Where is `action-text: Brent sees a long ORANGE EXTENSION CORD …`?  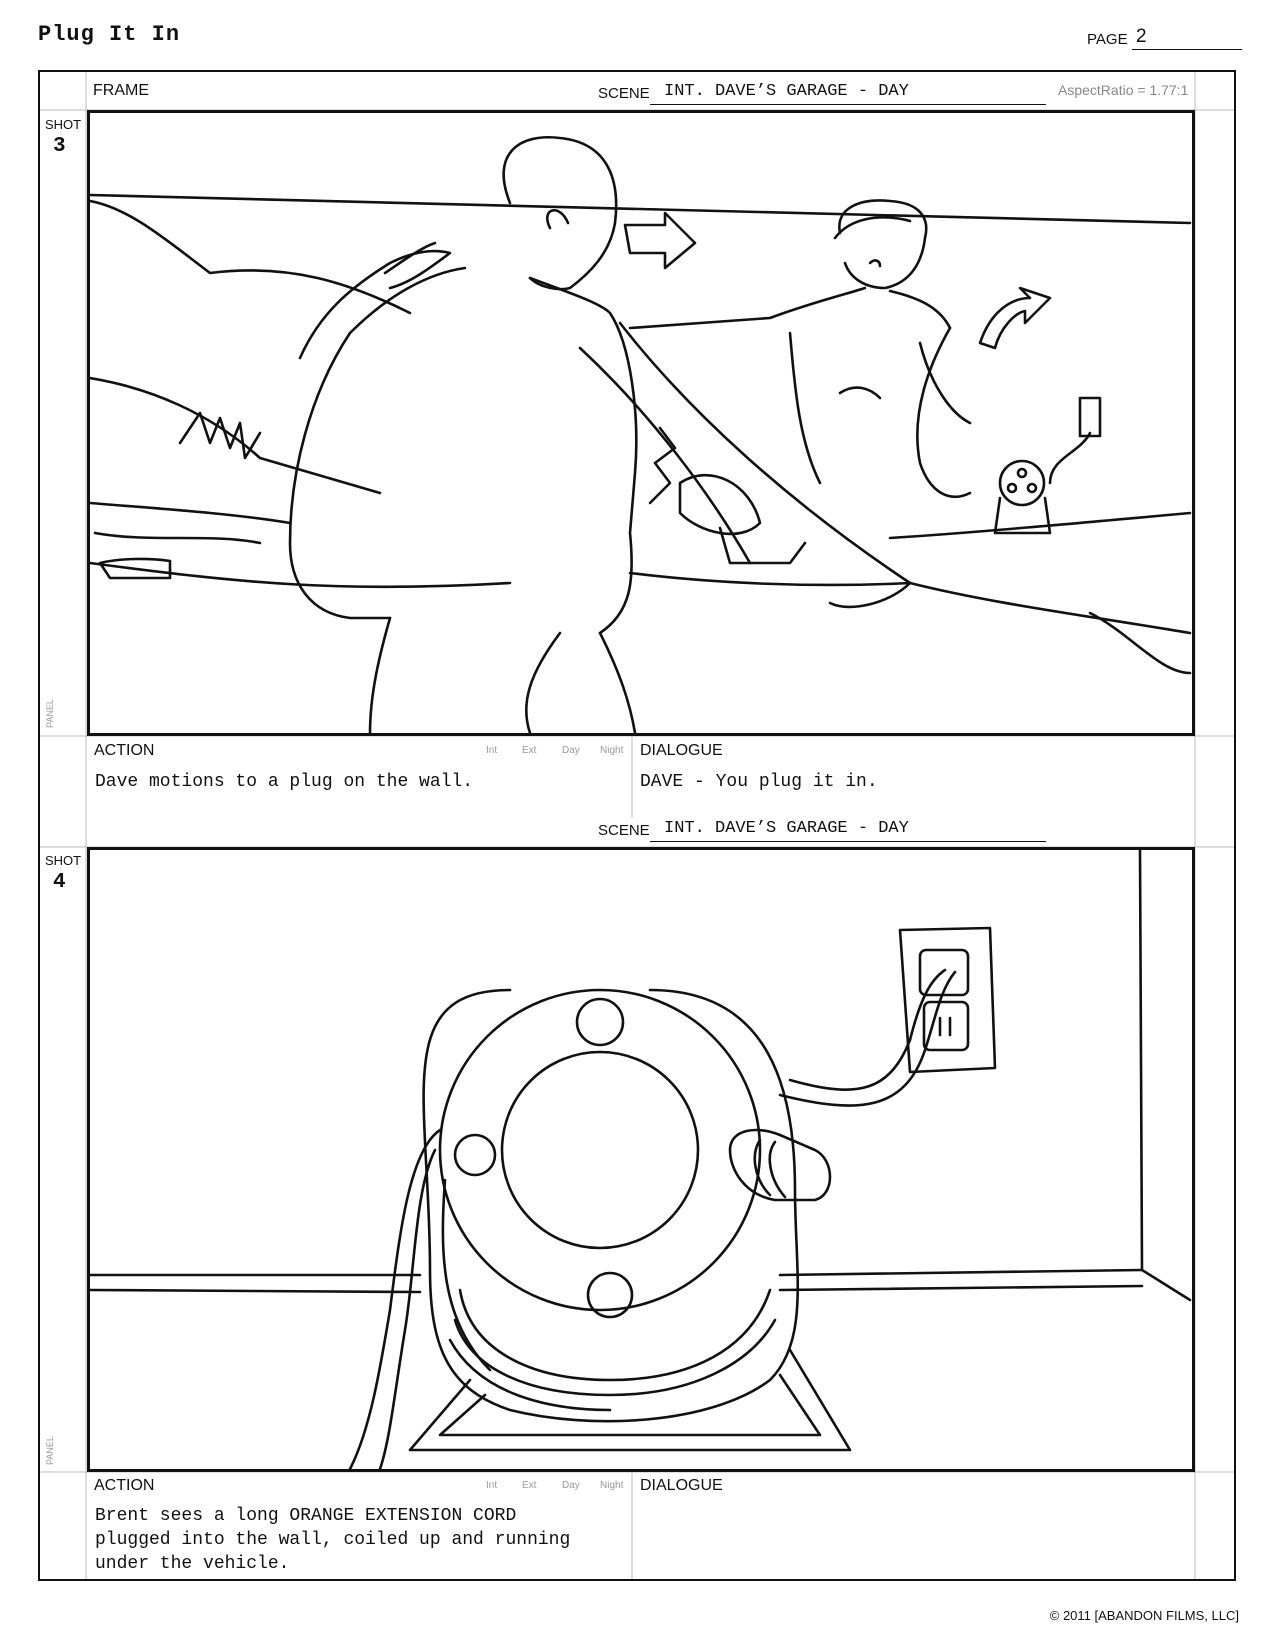
action-text: Brent sees a long ORANGE EXTENSION CORD … is located at coordinates (333, 1540).